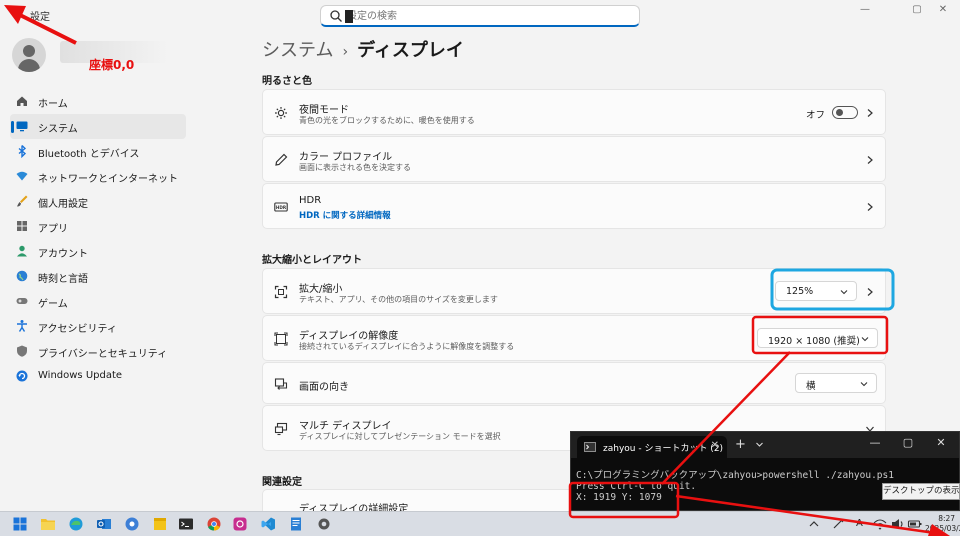  Describe the element at coordinates (574, 112) in the screenshot. I see `night-light-card: 夜間モード 青色の光をブロックするために、暖色を使用する オフ` at that location.